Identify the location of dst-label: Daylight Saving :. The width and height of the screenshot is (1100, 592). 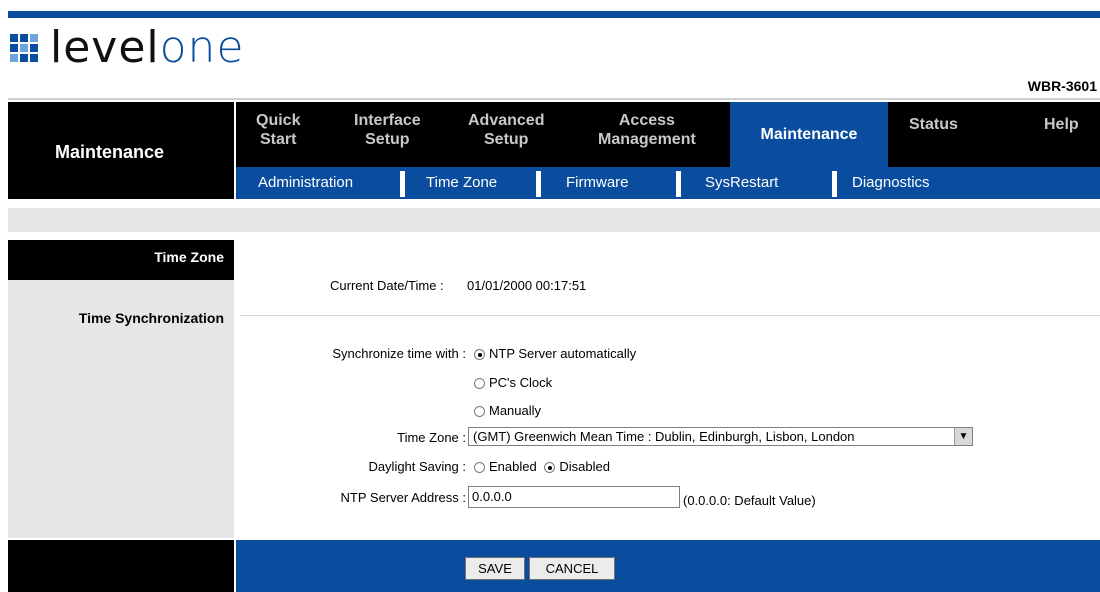
(417, 466).